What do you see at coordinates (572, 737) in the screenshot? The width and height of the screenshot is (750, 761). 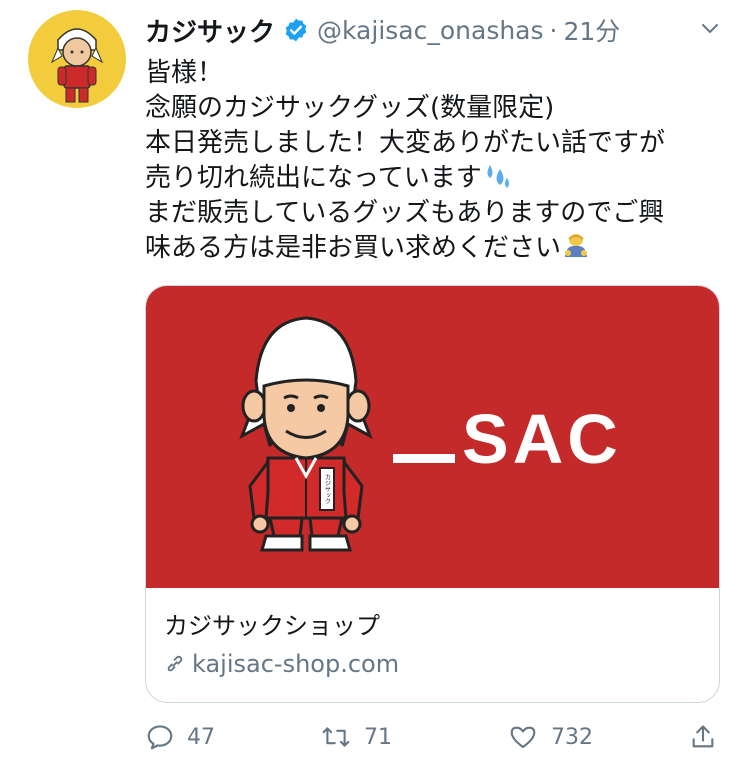 I see `like-count: 732` at bounding box center [572, 737].